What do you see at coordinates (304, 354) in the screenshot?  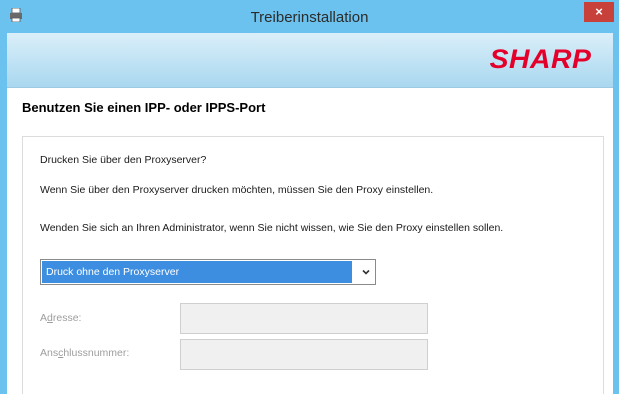 I see `port-number-field` at bounding box center [304, 354].